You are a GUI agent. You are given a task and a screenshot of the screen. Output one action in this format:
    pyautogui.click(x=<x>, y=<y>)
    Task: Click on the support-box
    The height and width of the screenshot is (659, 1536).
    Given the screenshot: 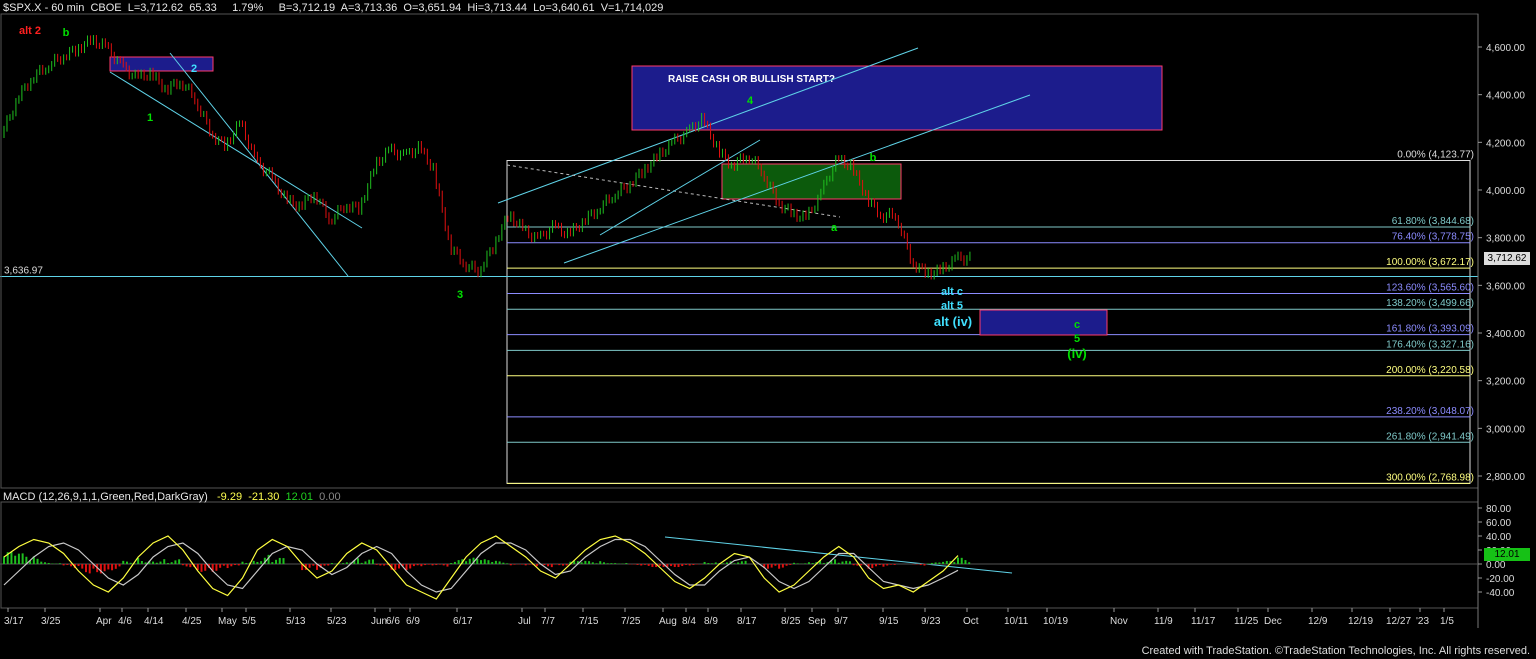 What is the action you would take?
    pyautogui.click(x=811, y=181)
    